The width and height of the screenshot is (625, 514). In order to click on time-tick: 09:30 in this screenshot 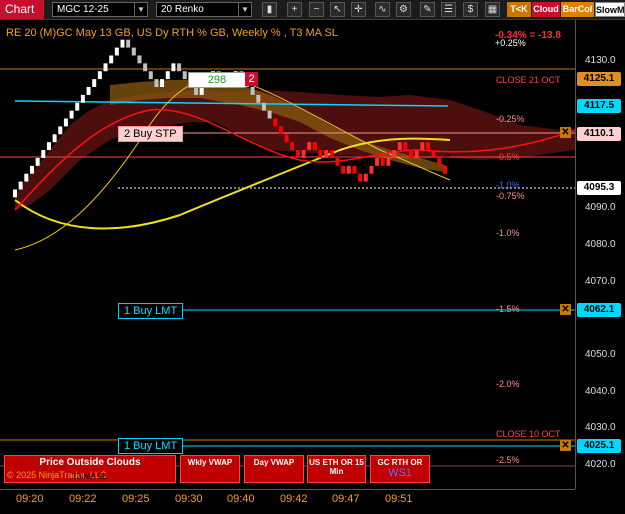, I will do `click(189, 499)`.